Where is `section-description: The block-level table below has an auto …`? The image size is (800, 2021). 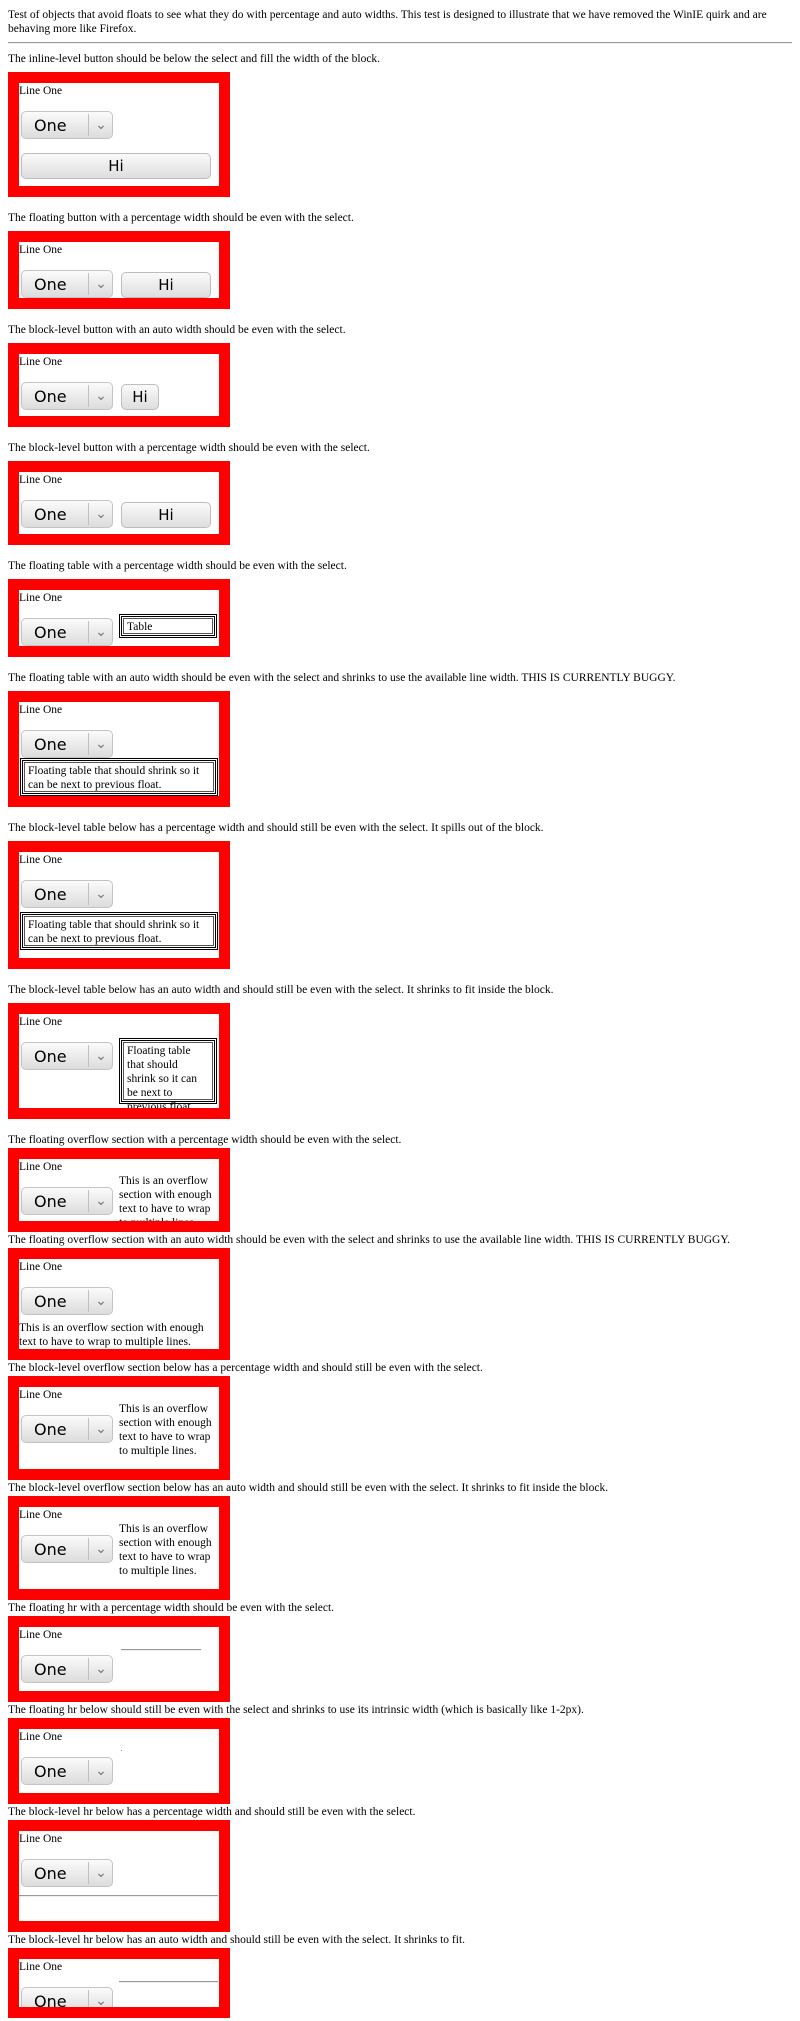
section-description: The block-level table below has an auto … is located at coordinates (281, 990).